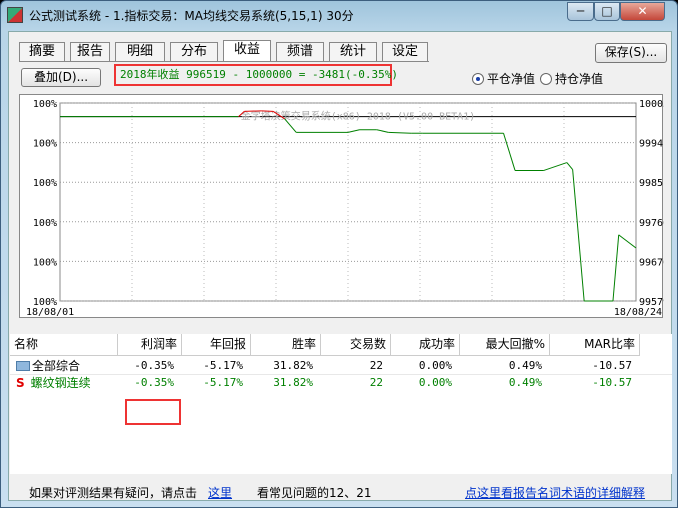 The image size is (678, 508). I want to click on radio-flat-nav: 平仓净值, so click(503, 78).